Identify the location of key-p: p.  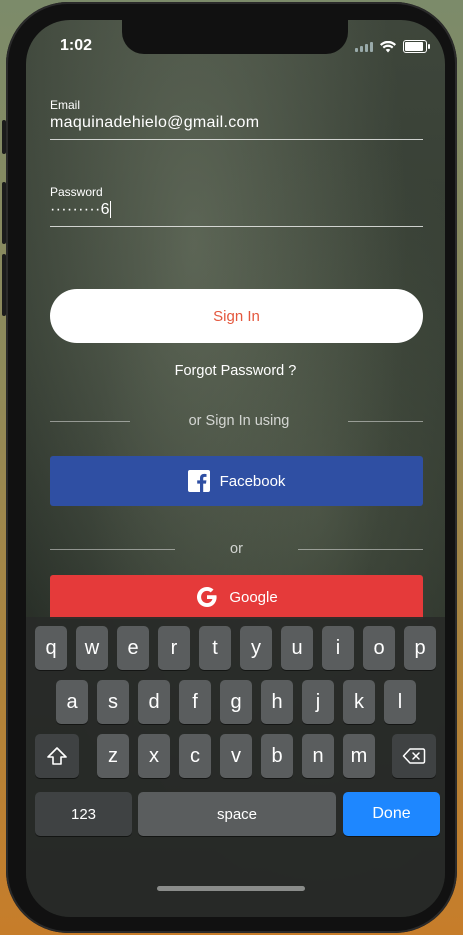
(420, 648).